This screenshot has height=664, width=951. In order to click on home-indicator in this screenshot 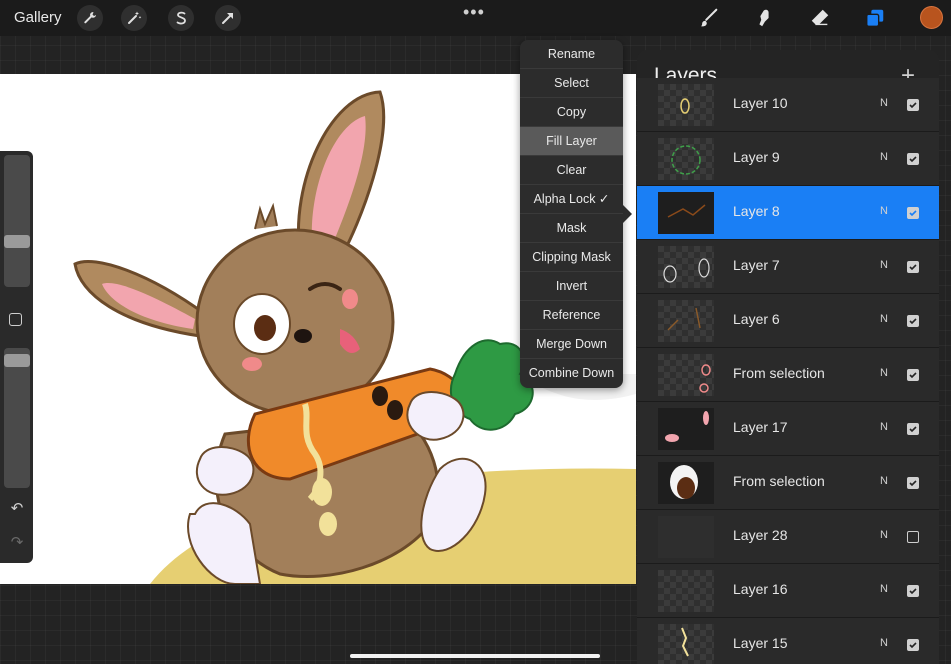, I will do `click(475, 656)`.